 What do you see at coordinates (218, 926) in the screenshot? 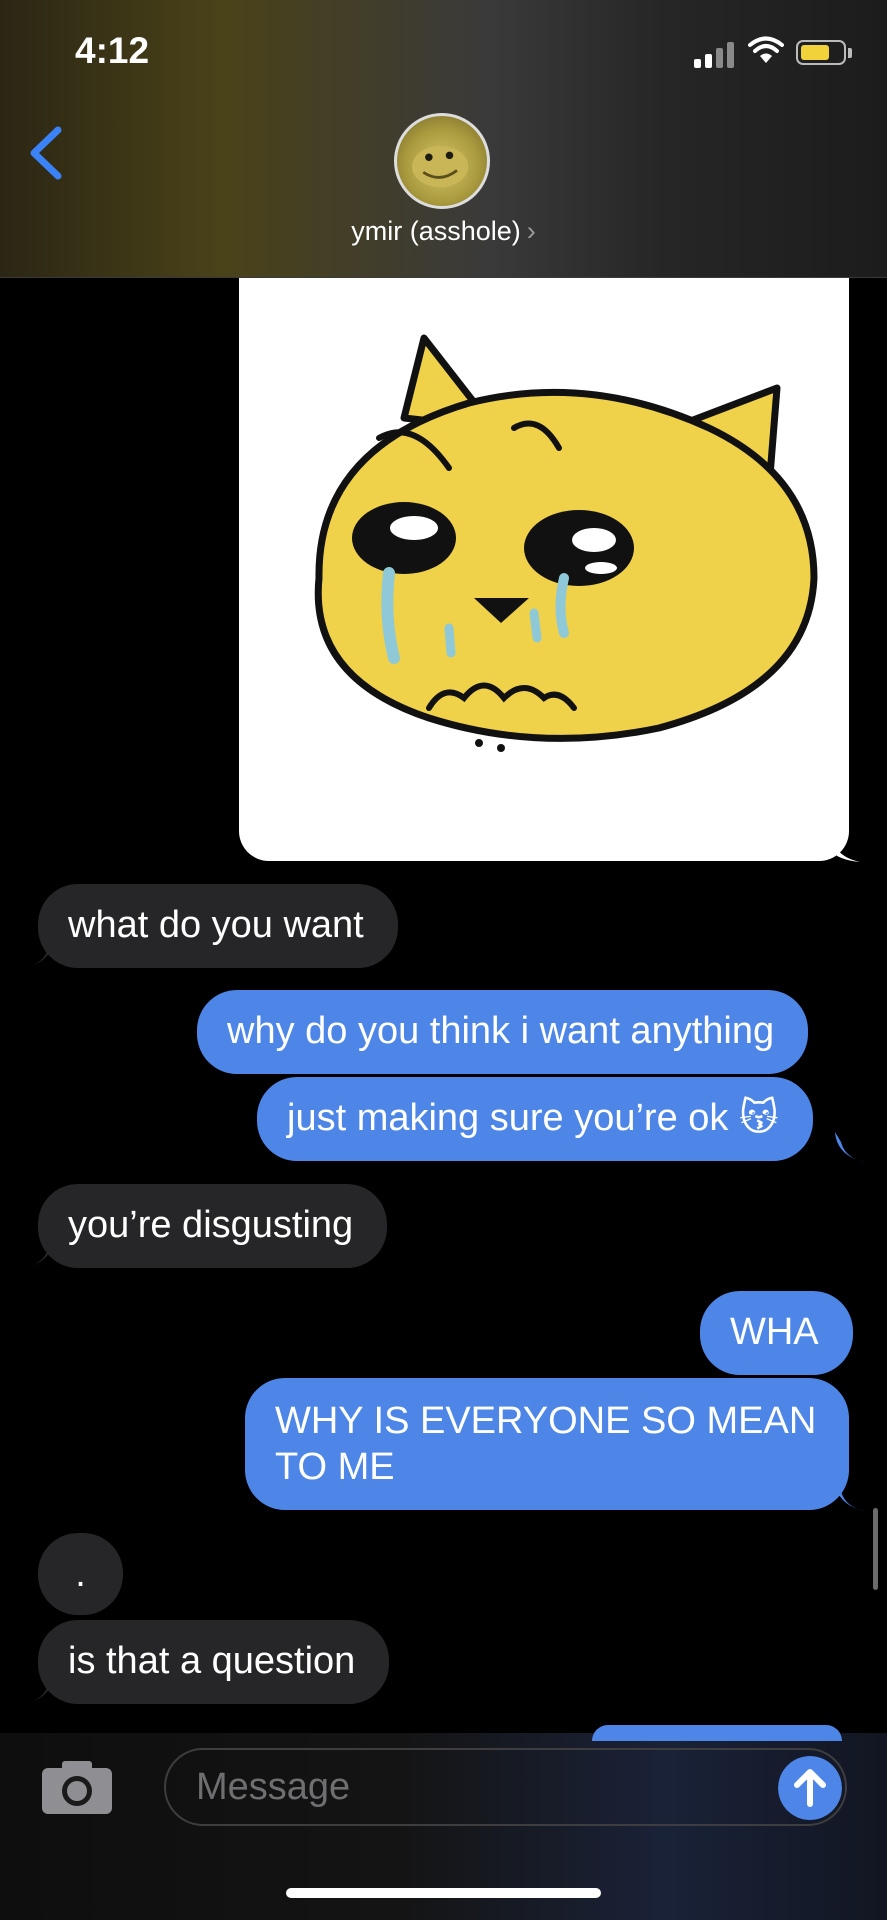
I see `received-message: what do you want` at bounding box center [218, 926].